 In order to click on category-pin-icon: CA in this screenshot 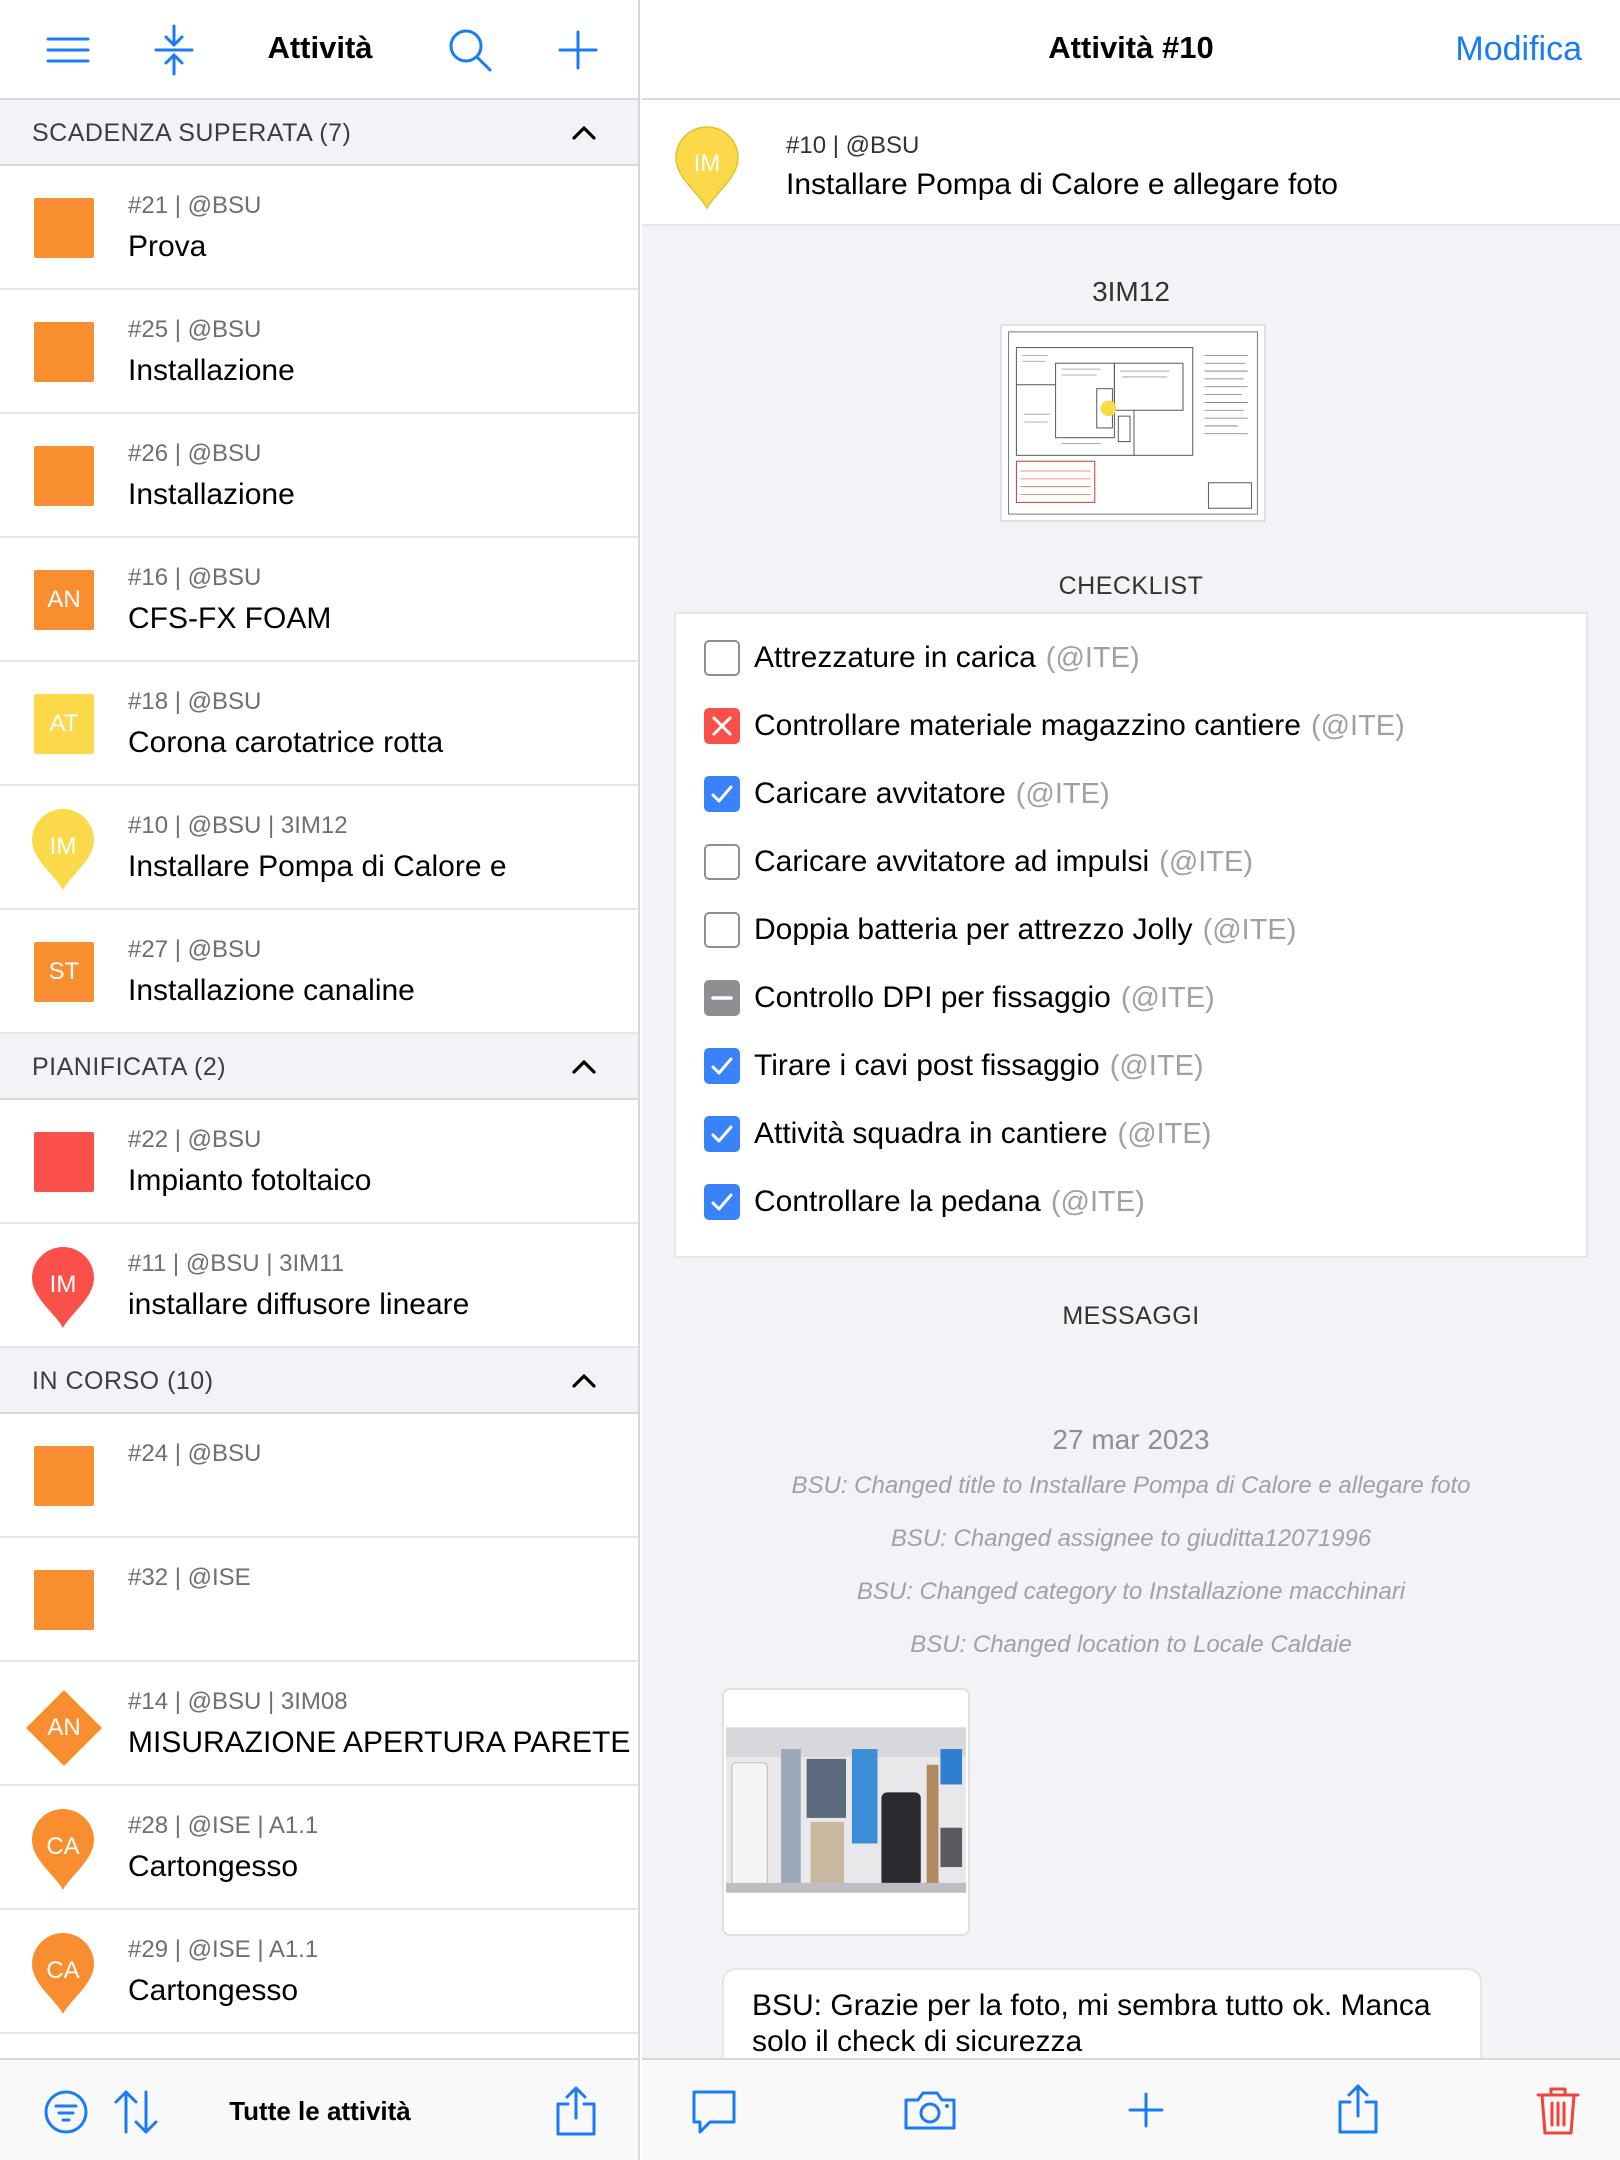, I will do `click(63, 1850)`.